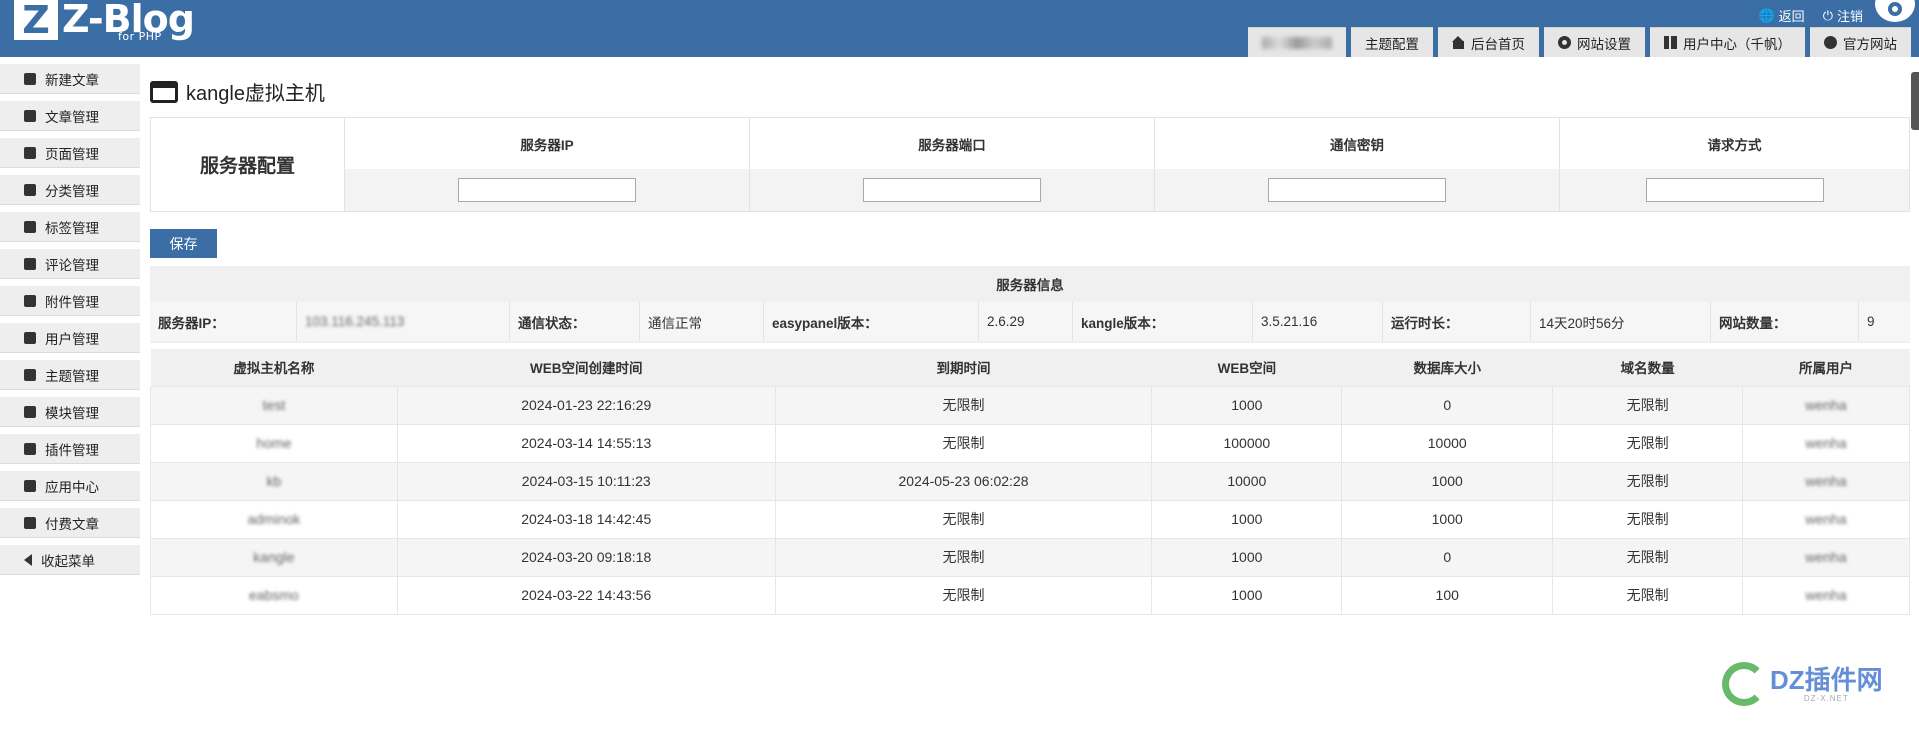  I want to click on config-col-port: 服务器端口, so click(952, 164).